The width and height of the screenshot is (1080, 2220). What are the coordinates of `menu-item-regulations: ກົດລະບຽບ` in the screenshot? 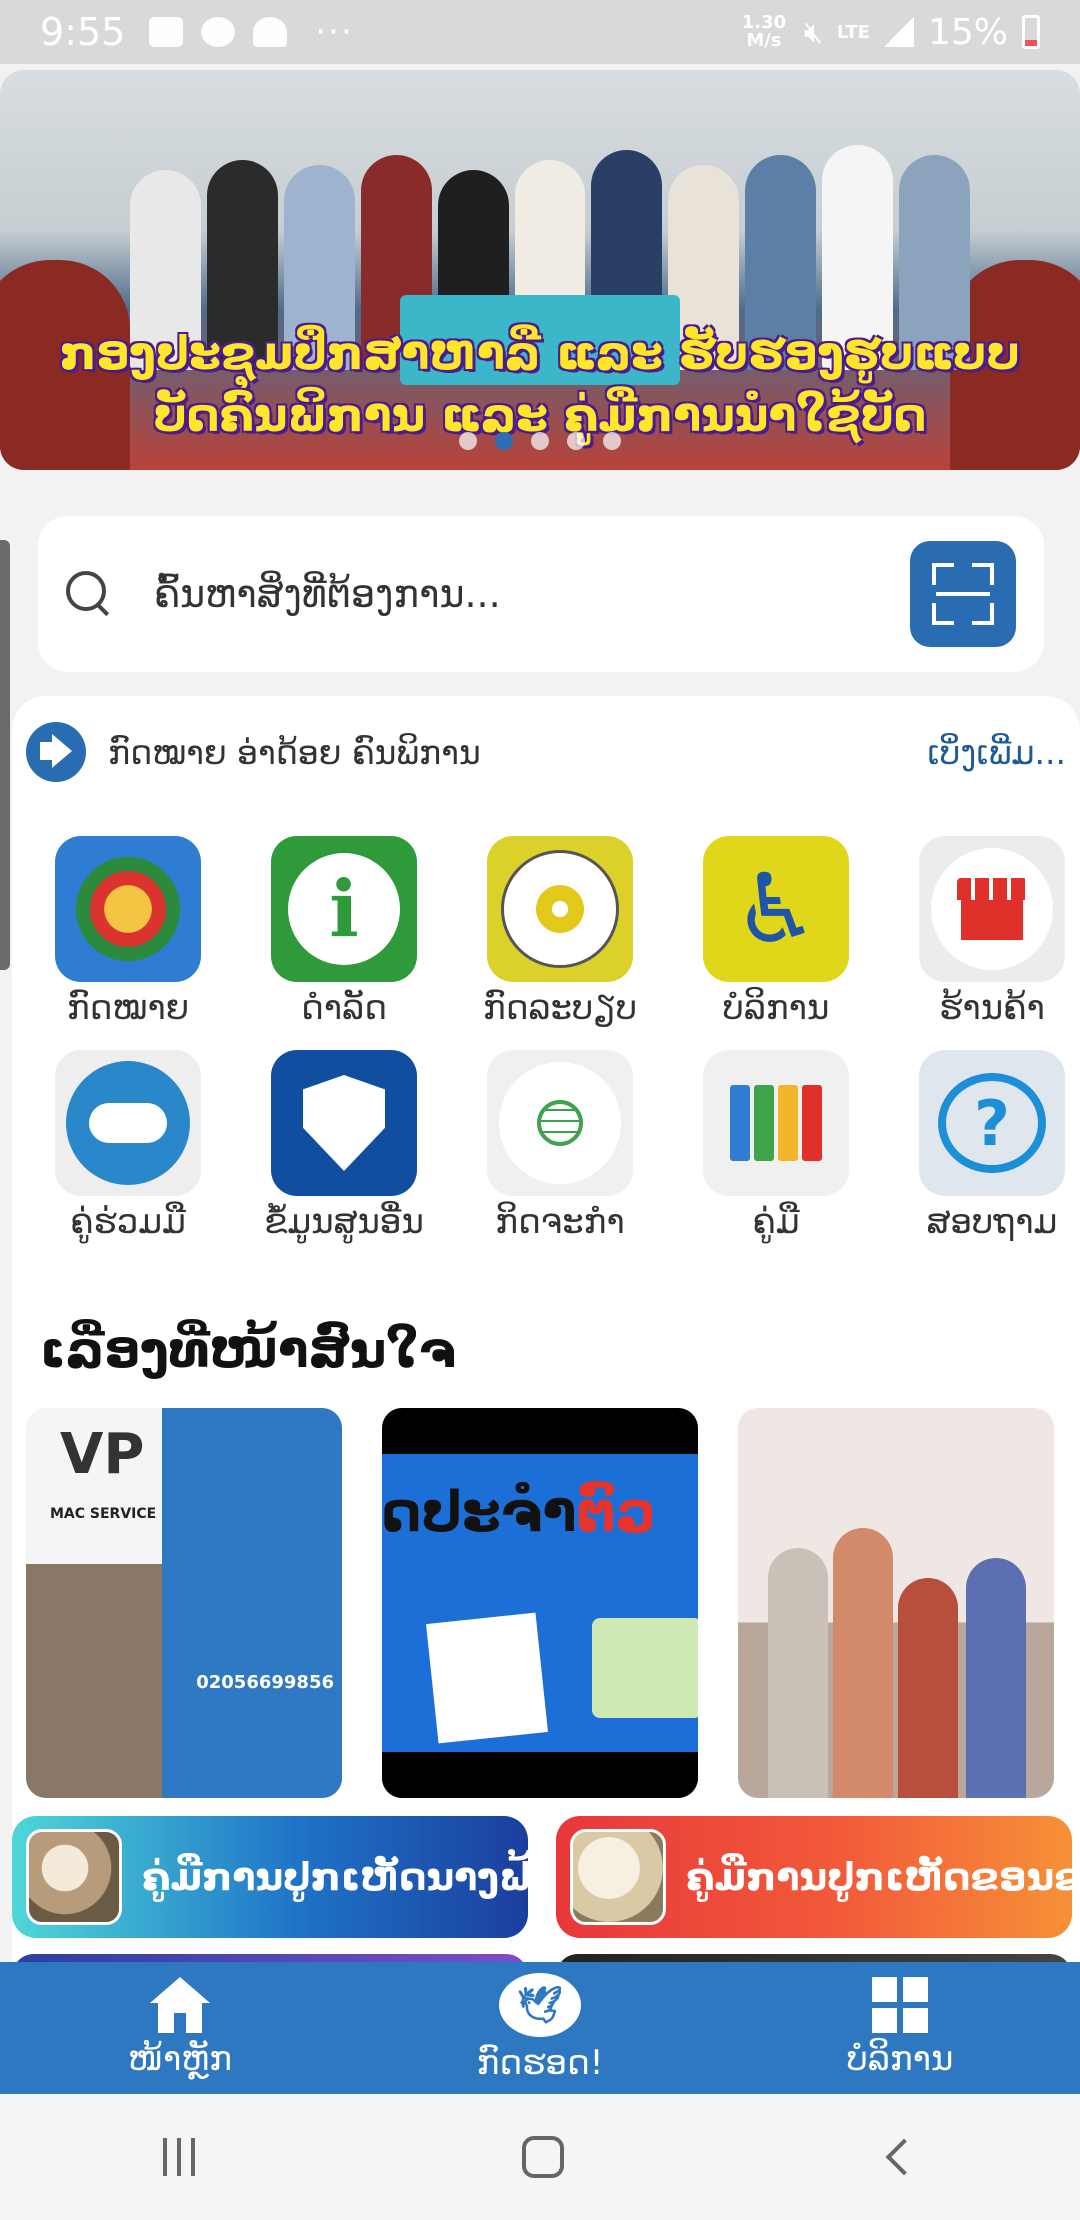 It's located at (560, 932).